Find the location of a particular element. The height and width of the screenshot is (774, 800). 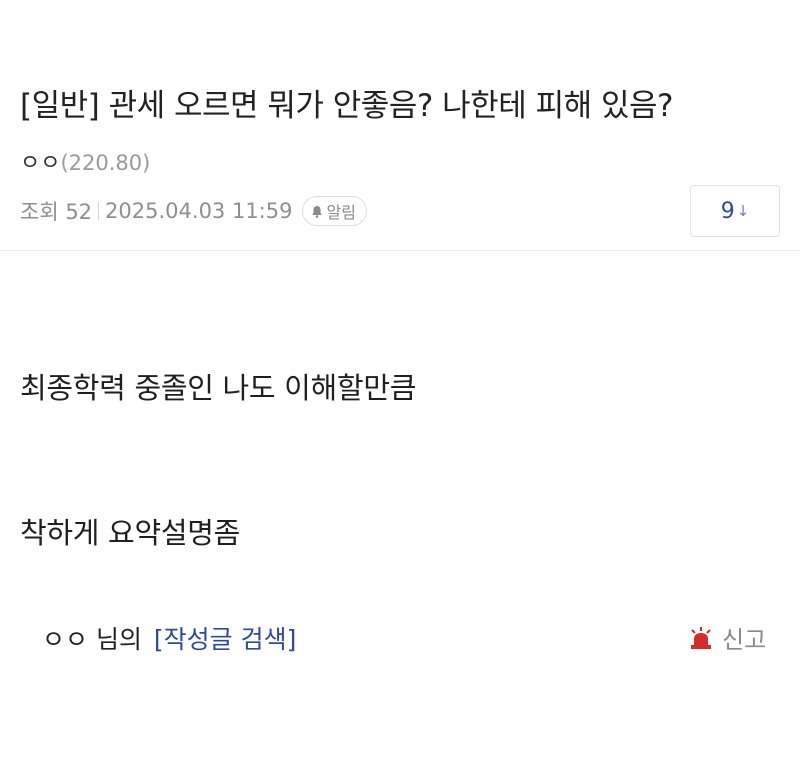

author-ip: (220.80) is located at coordinates (105, 163).